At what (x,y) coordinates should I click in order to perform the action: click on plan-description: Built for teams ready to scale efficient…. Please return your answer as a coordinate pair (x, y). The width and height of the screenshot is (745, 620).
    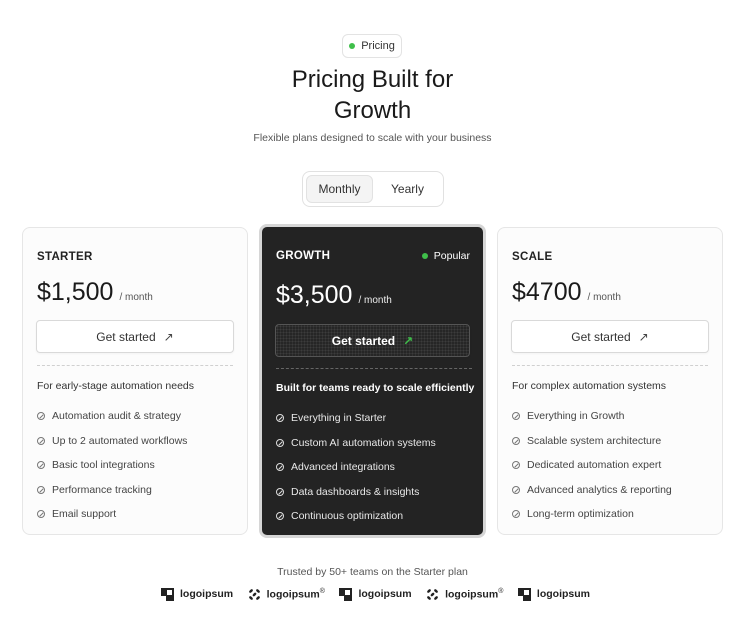
    Looking at the image, I should click on (375, 388).